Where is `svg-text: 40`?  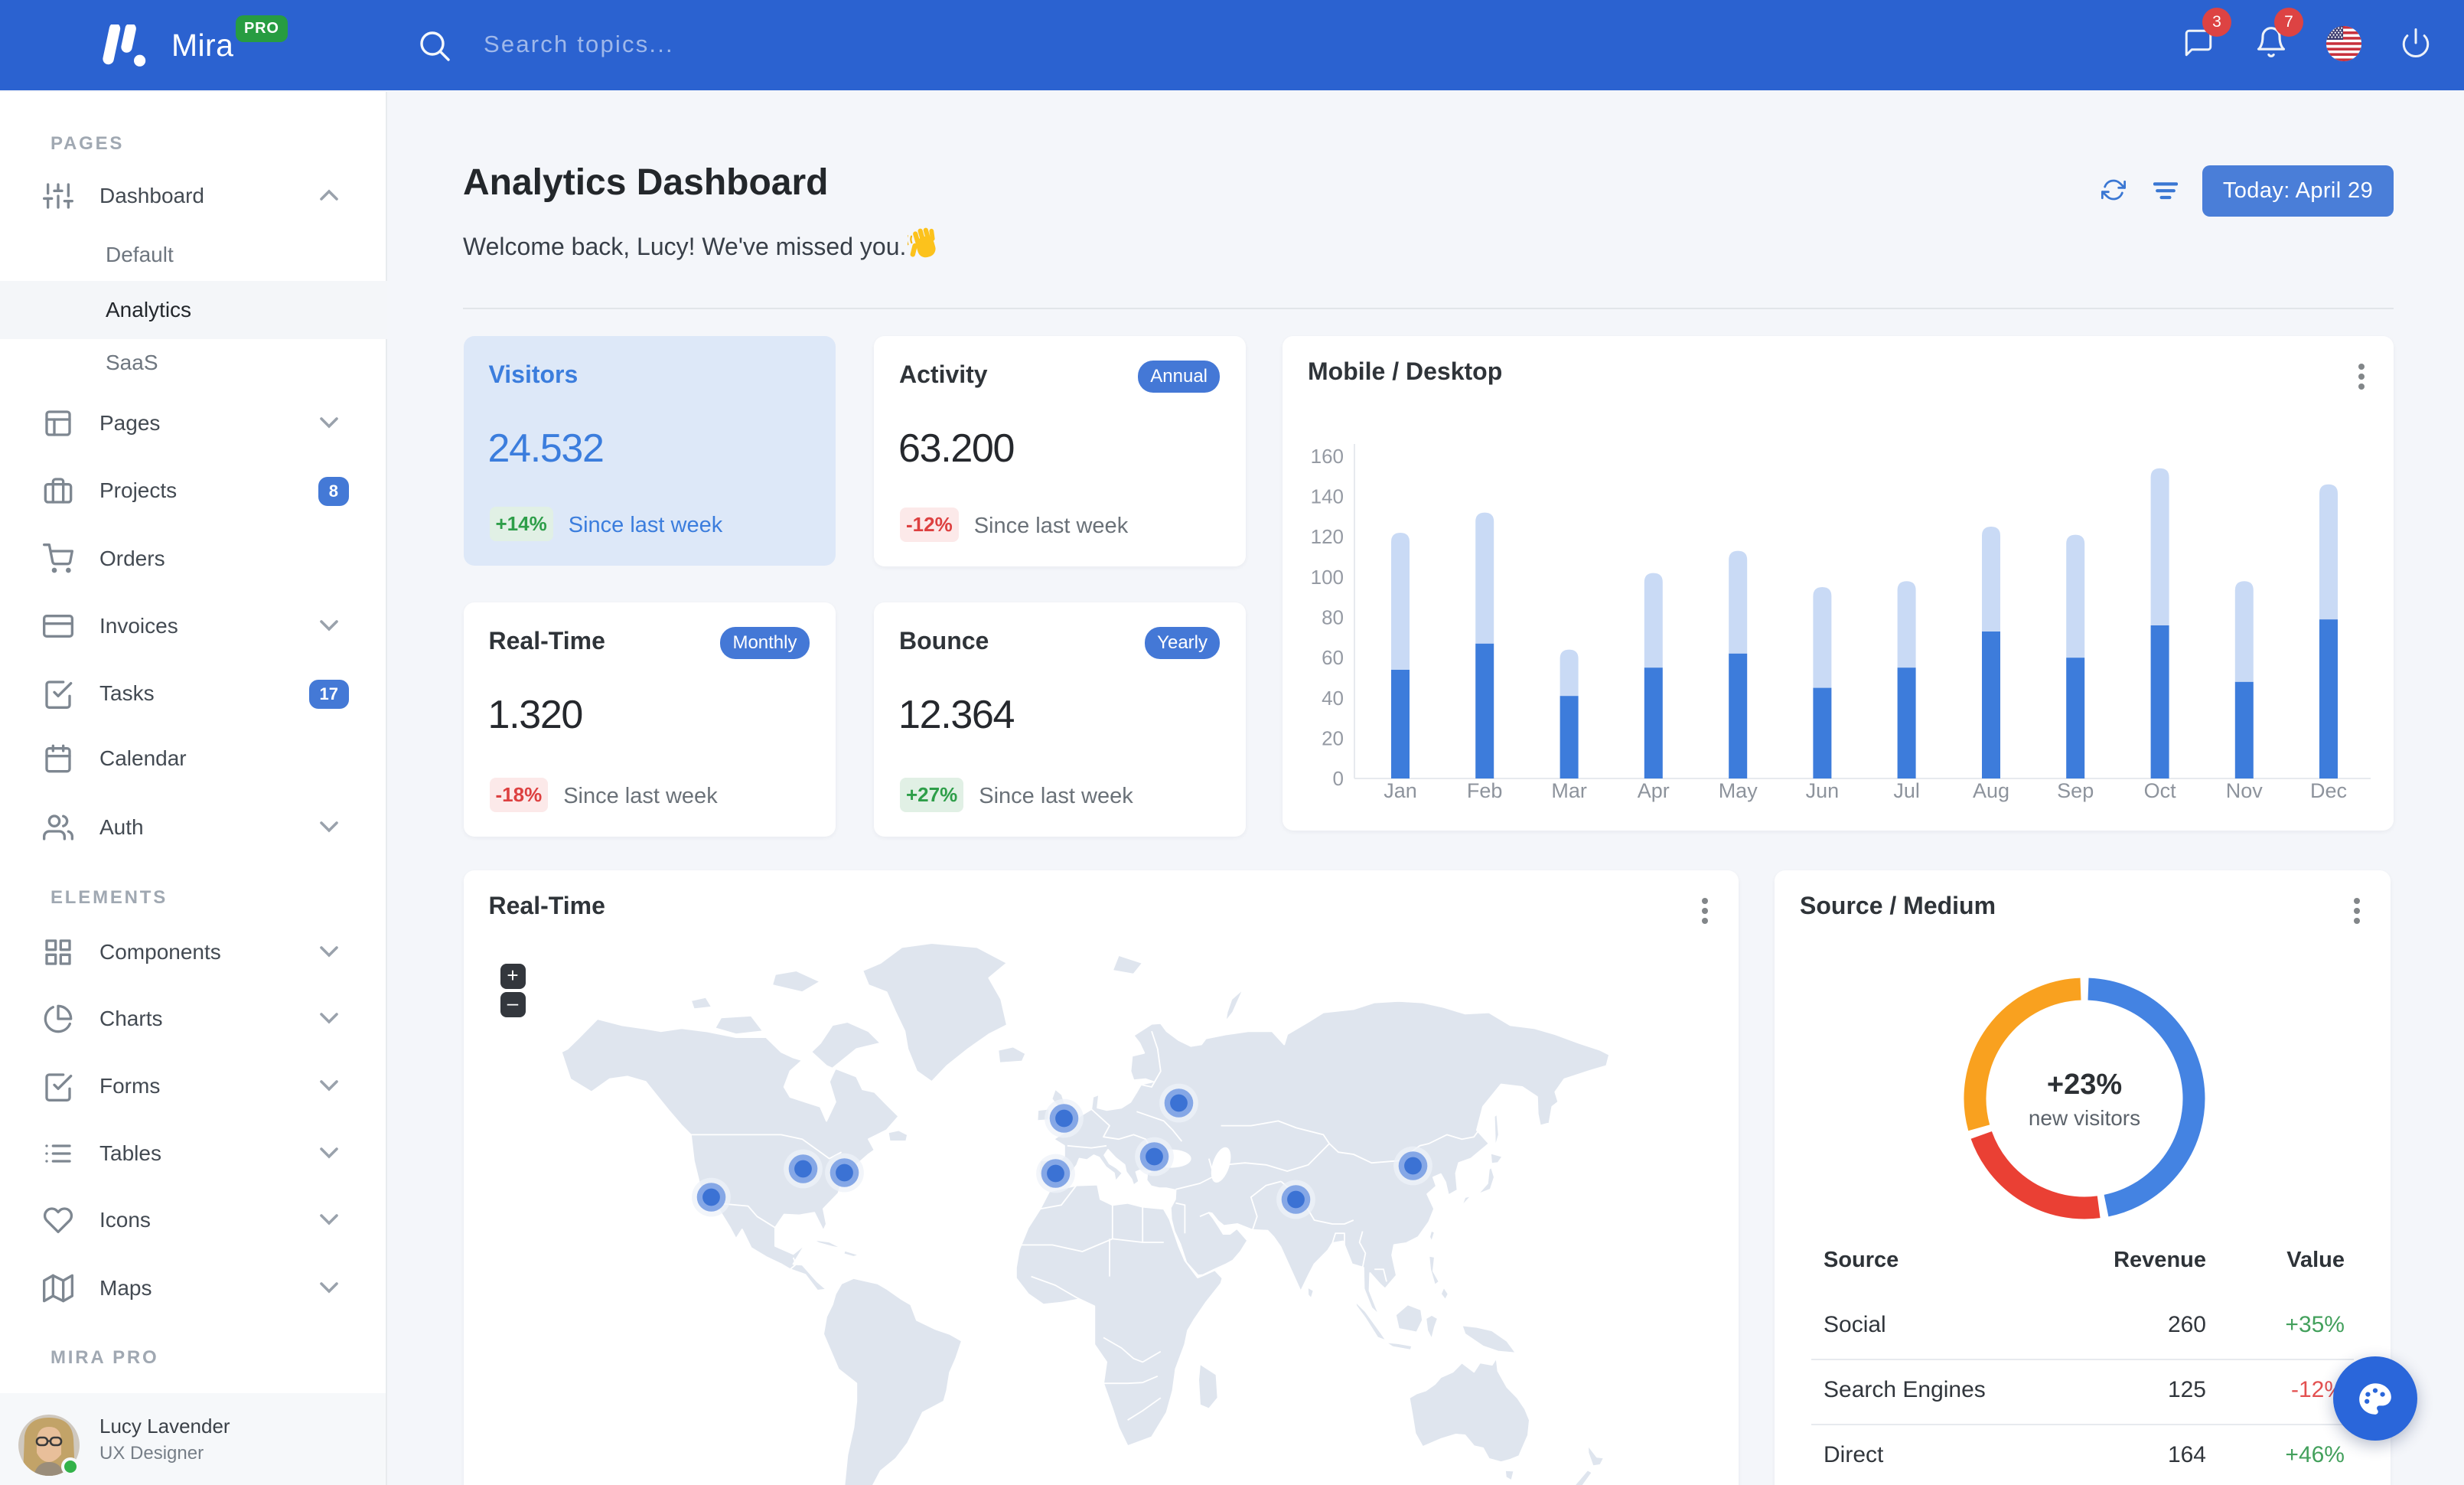 svg-text: 40 is located at coordinates (1333, 698).